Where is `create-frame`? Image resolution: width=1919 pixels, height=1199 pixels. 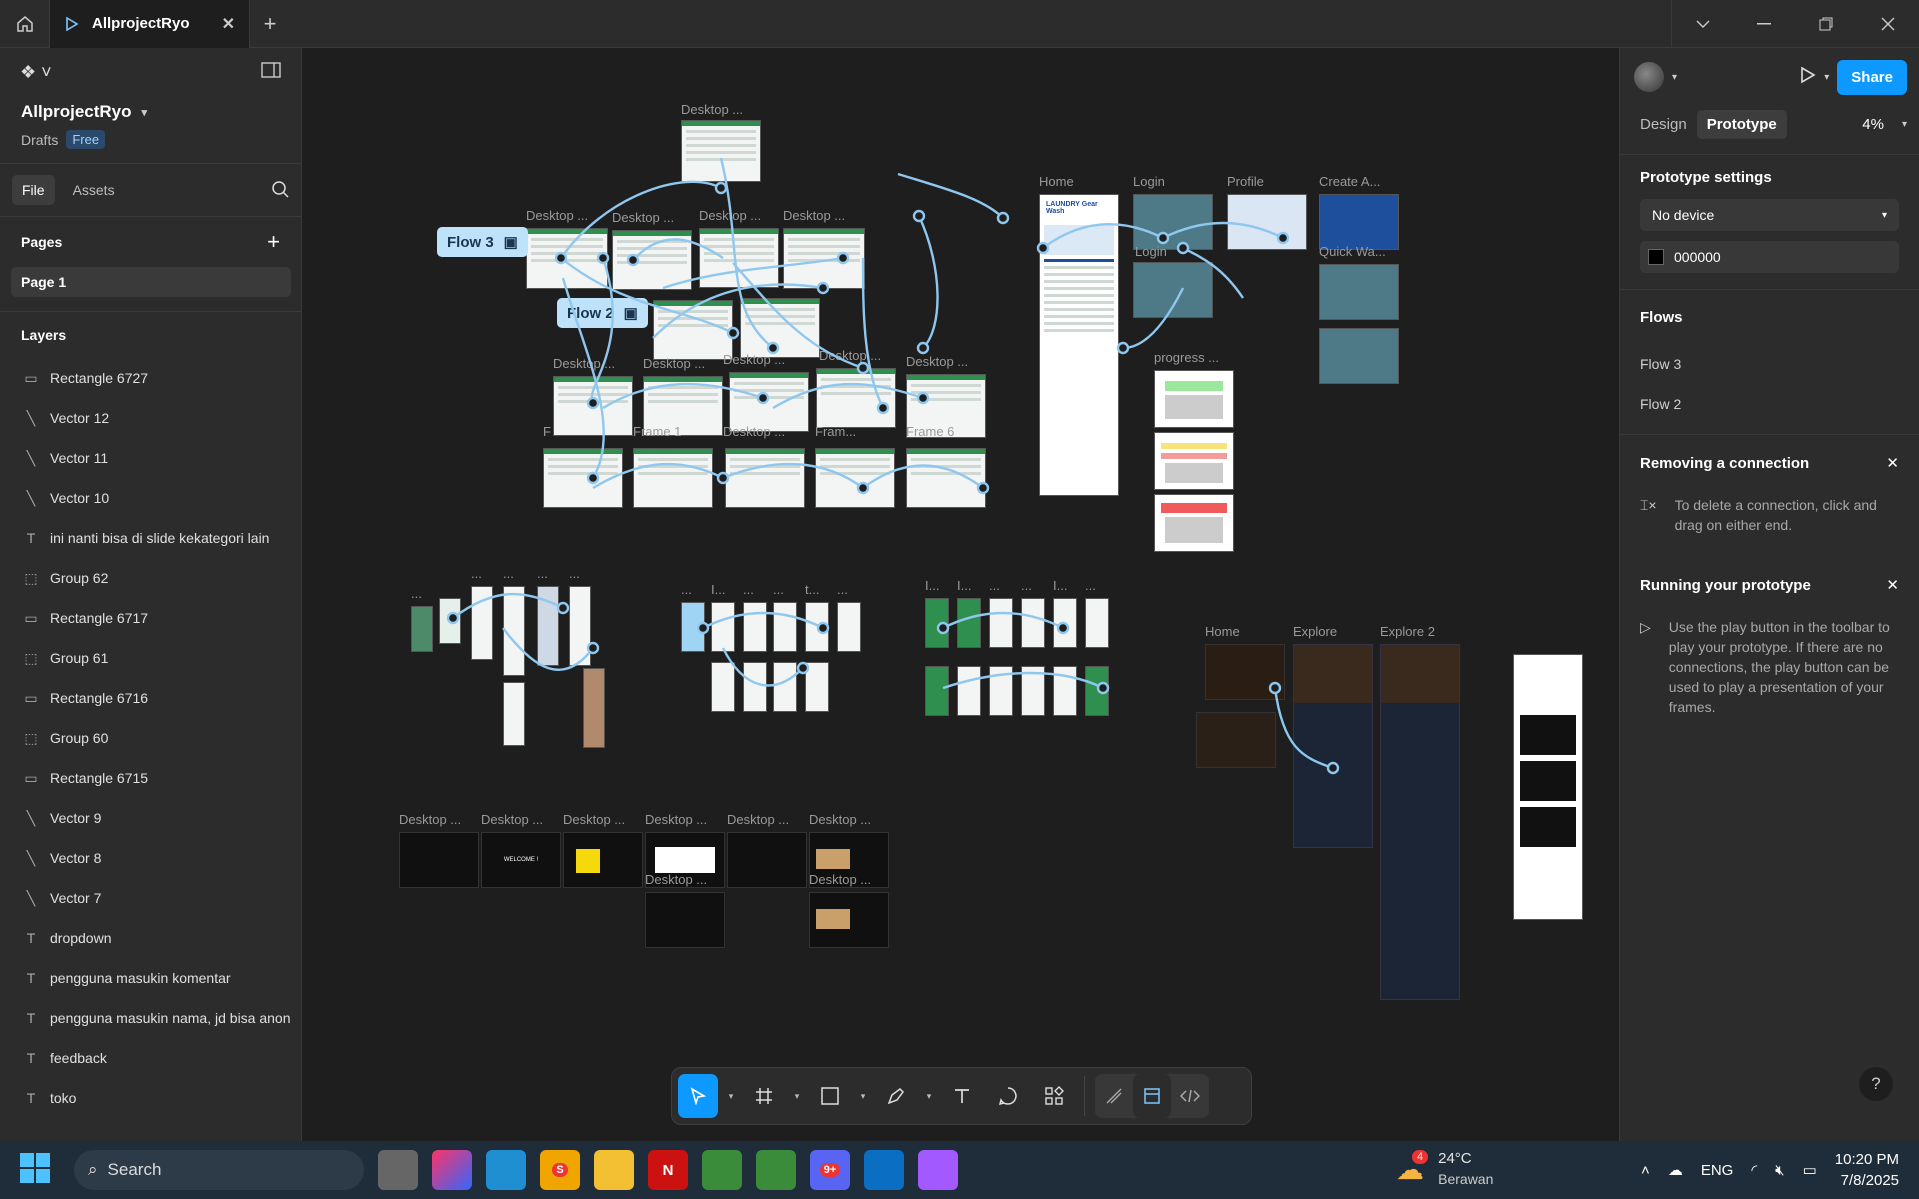 create-frame is located at coordinates (1359, 222).